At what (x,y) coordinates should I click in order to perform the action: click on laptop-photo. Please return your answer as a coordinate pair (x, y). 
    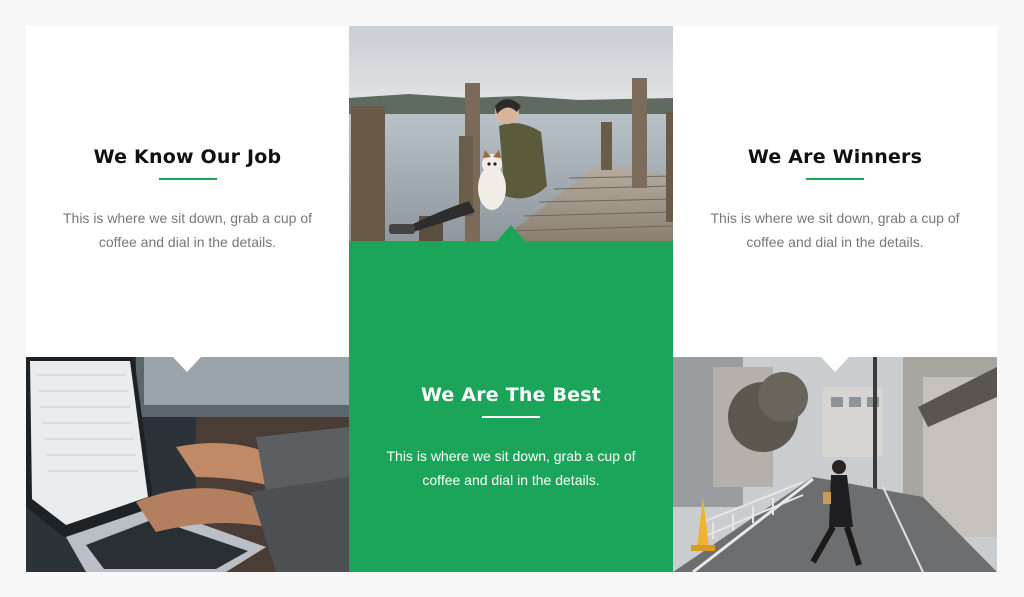
    Looking at the image, I should click on (187, 464).